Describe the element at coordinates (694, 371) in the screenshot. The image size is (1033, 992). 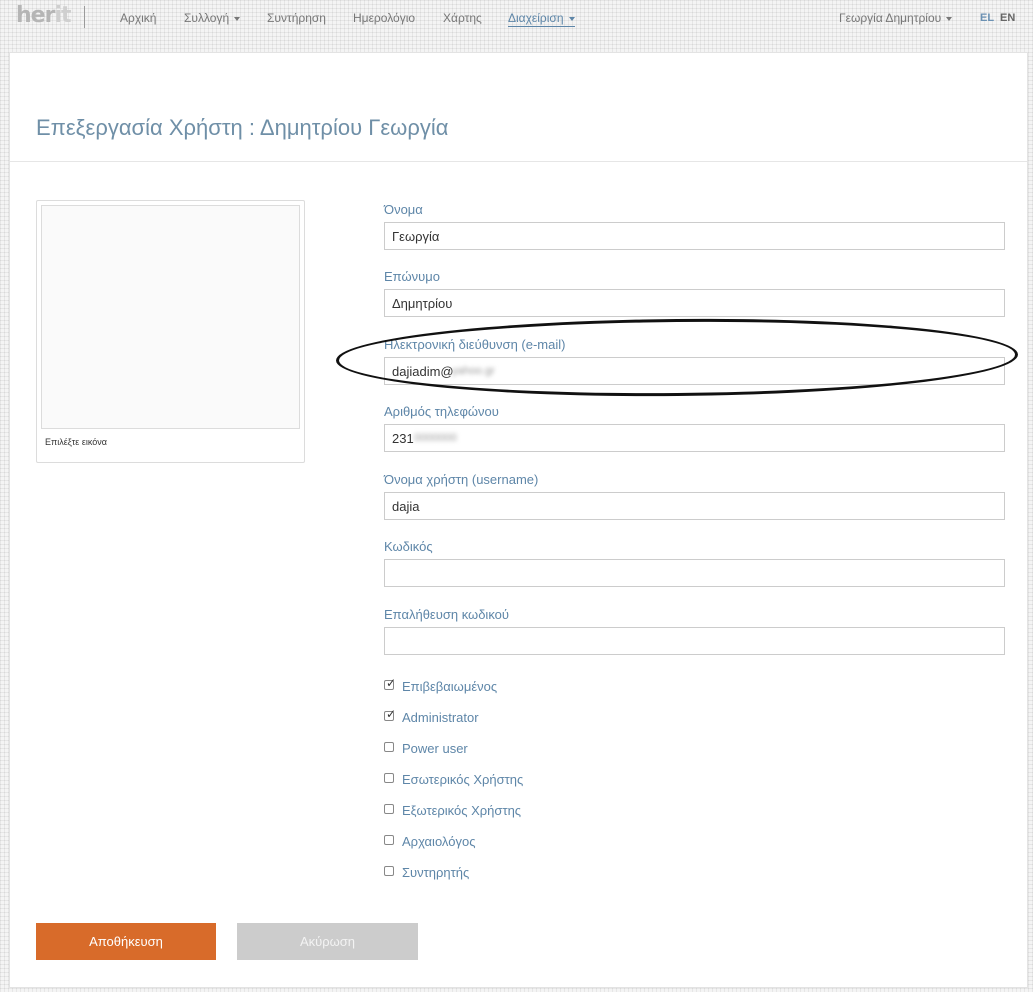
I see `email-field` at that location.